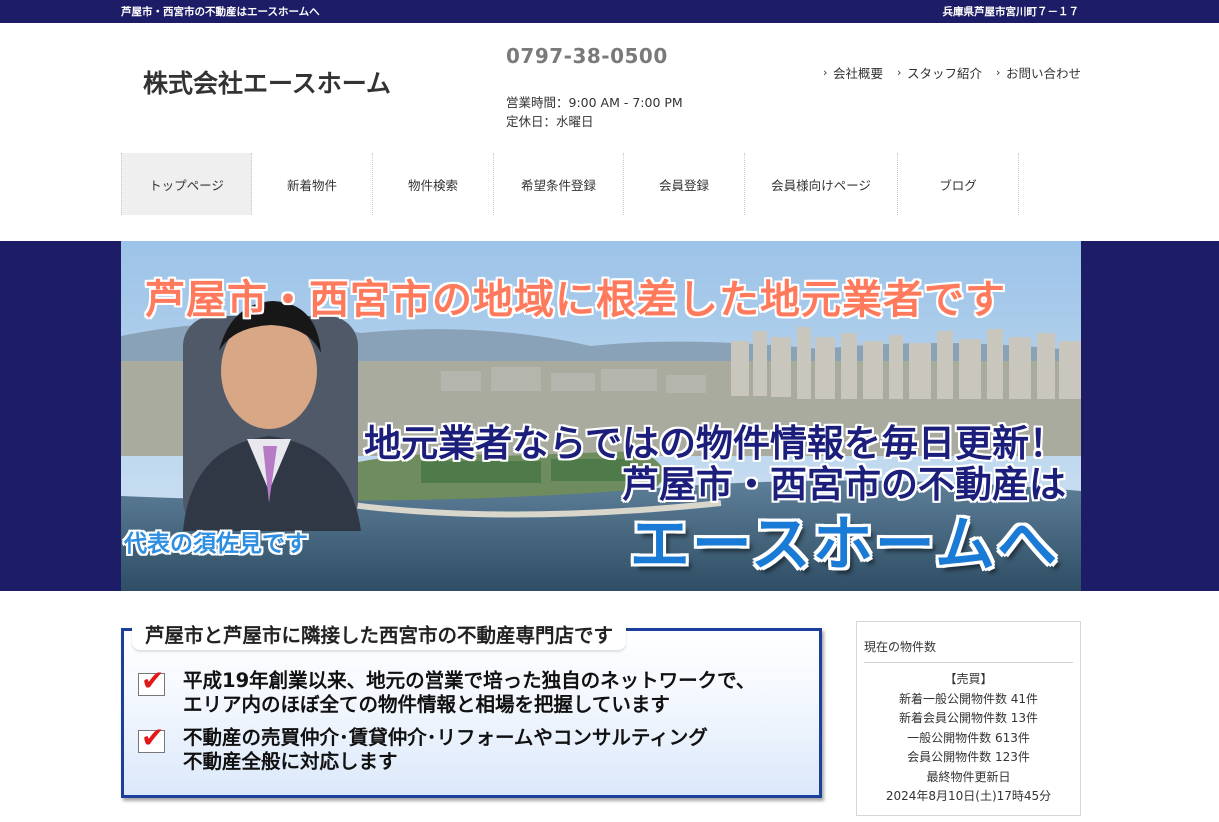 The width and height of the screenshot is (1219, 822). Describe the element at coordinates (379, 633) in the screenshot. I see `promo-title: 芦屋市と芦屋市に隣接した西宮市の不動産専門店です` at that location.